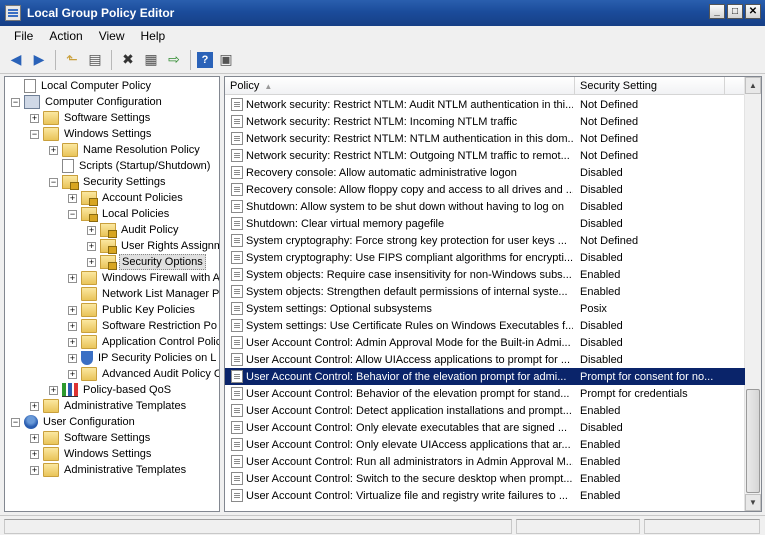  Describe the element at coordinates (126, 198) in the screenshot. I see `tree-node: + Account Policies` at that location.